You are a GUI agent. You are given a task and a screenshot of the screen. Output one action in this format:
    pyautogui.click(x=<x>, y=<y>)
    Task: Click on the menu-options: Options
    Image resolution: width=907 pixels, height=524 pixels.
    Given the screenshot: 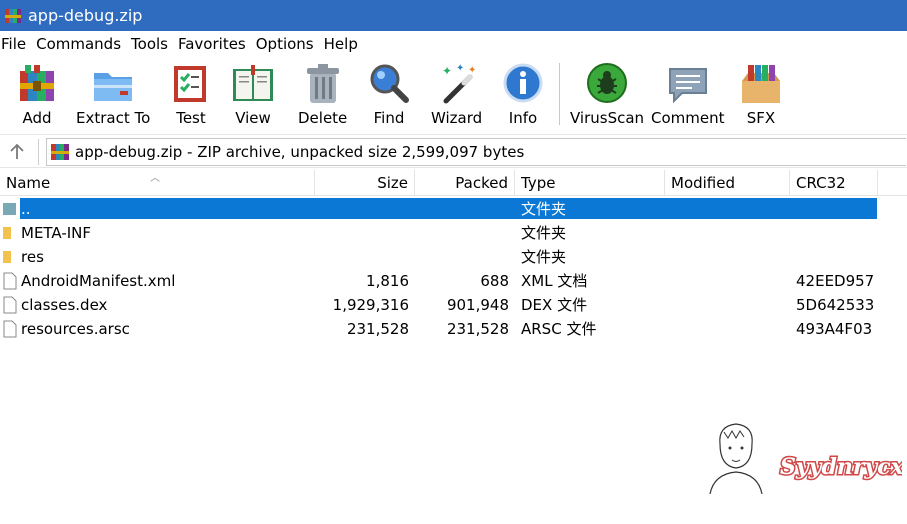 What is the action you would take?
    pyautogui.click(x=286, y=44)
    